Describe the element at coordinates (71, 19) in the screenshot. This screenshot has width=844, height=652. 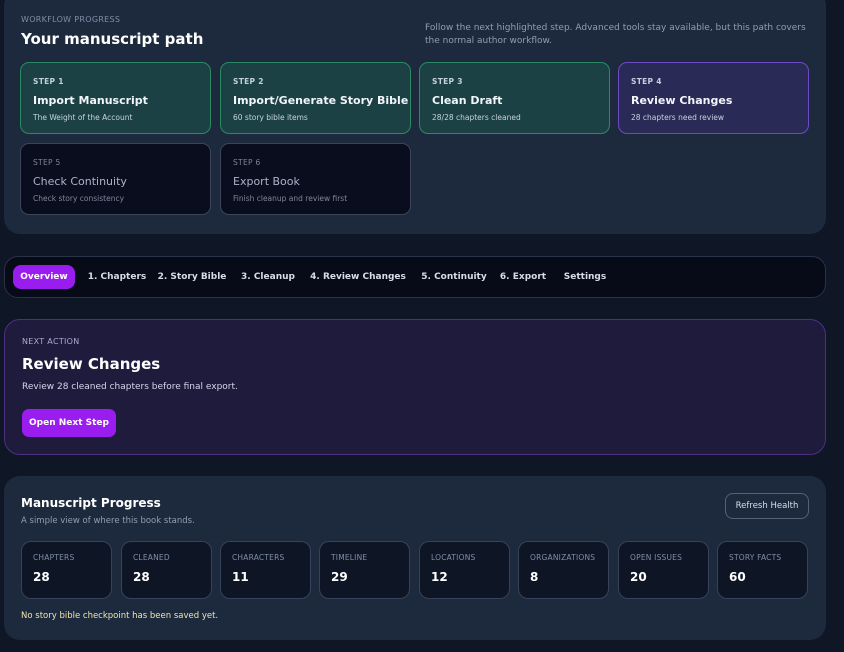
I see `workflow-eyebrow: WORKFLOW PROGRESS` at that location.